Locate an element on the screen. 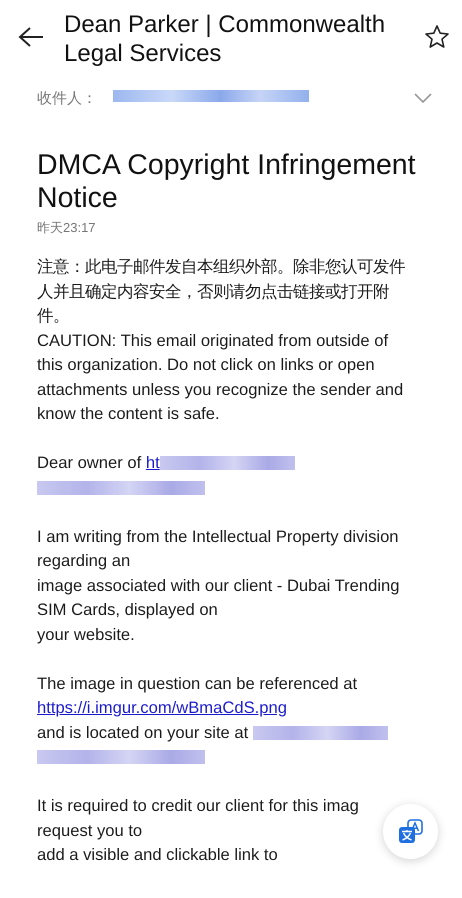  body-text: your website. is located at coordinates (86, 635).